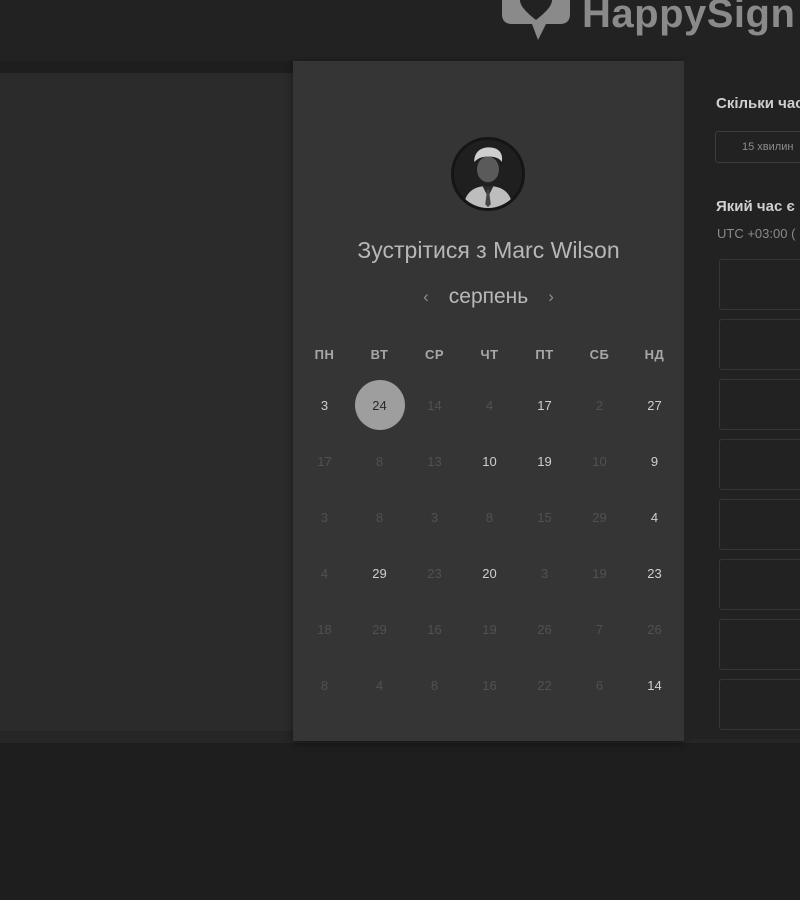 This screenshot has width=800, height=900. What do you see at coordinates (434, 354) in the screenshot?
I see `weekday-header: СР` at bounding box center [434, 354].